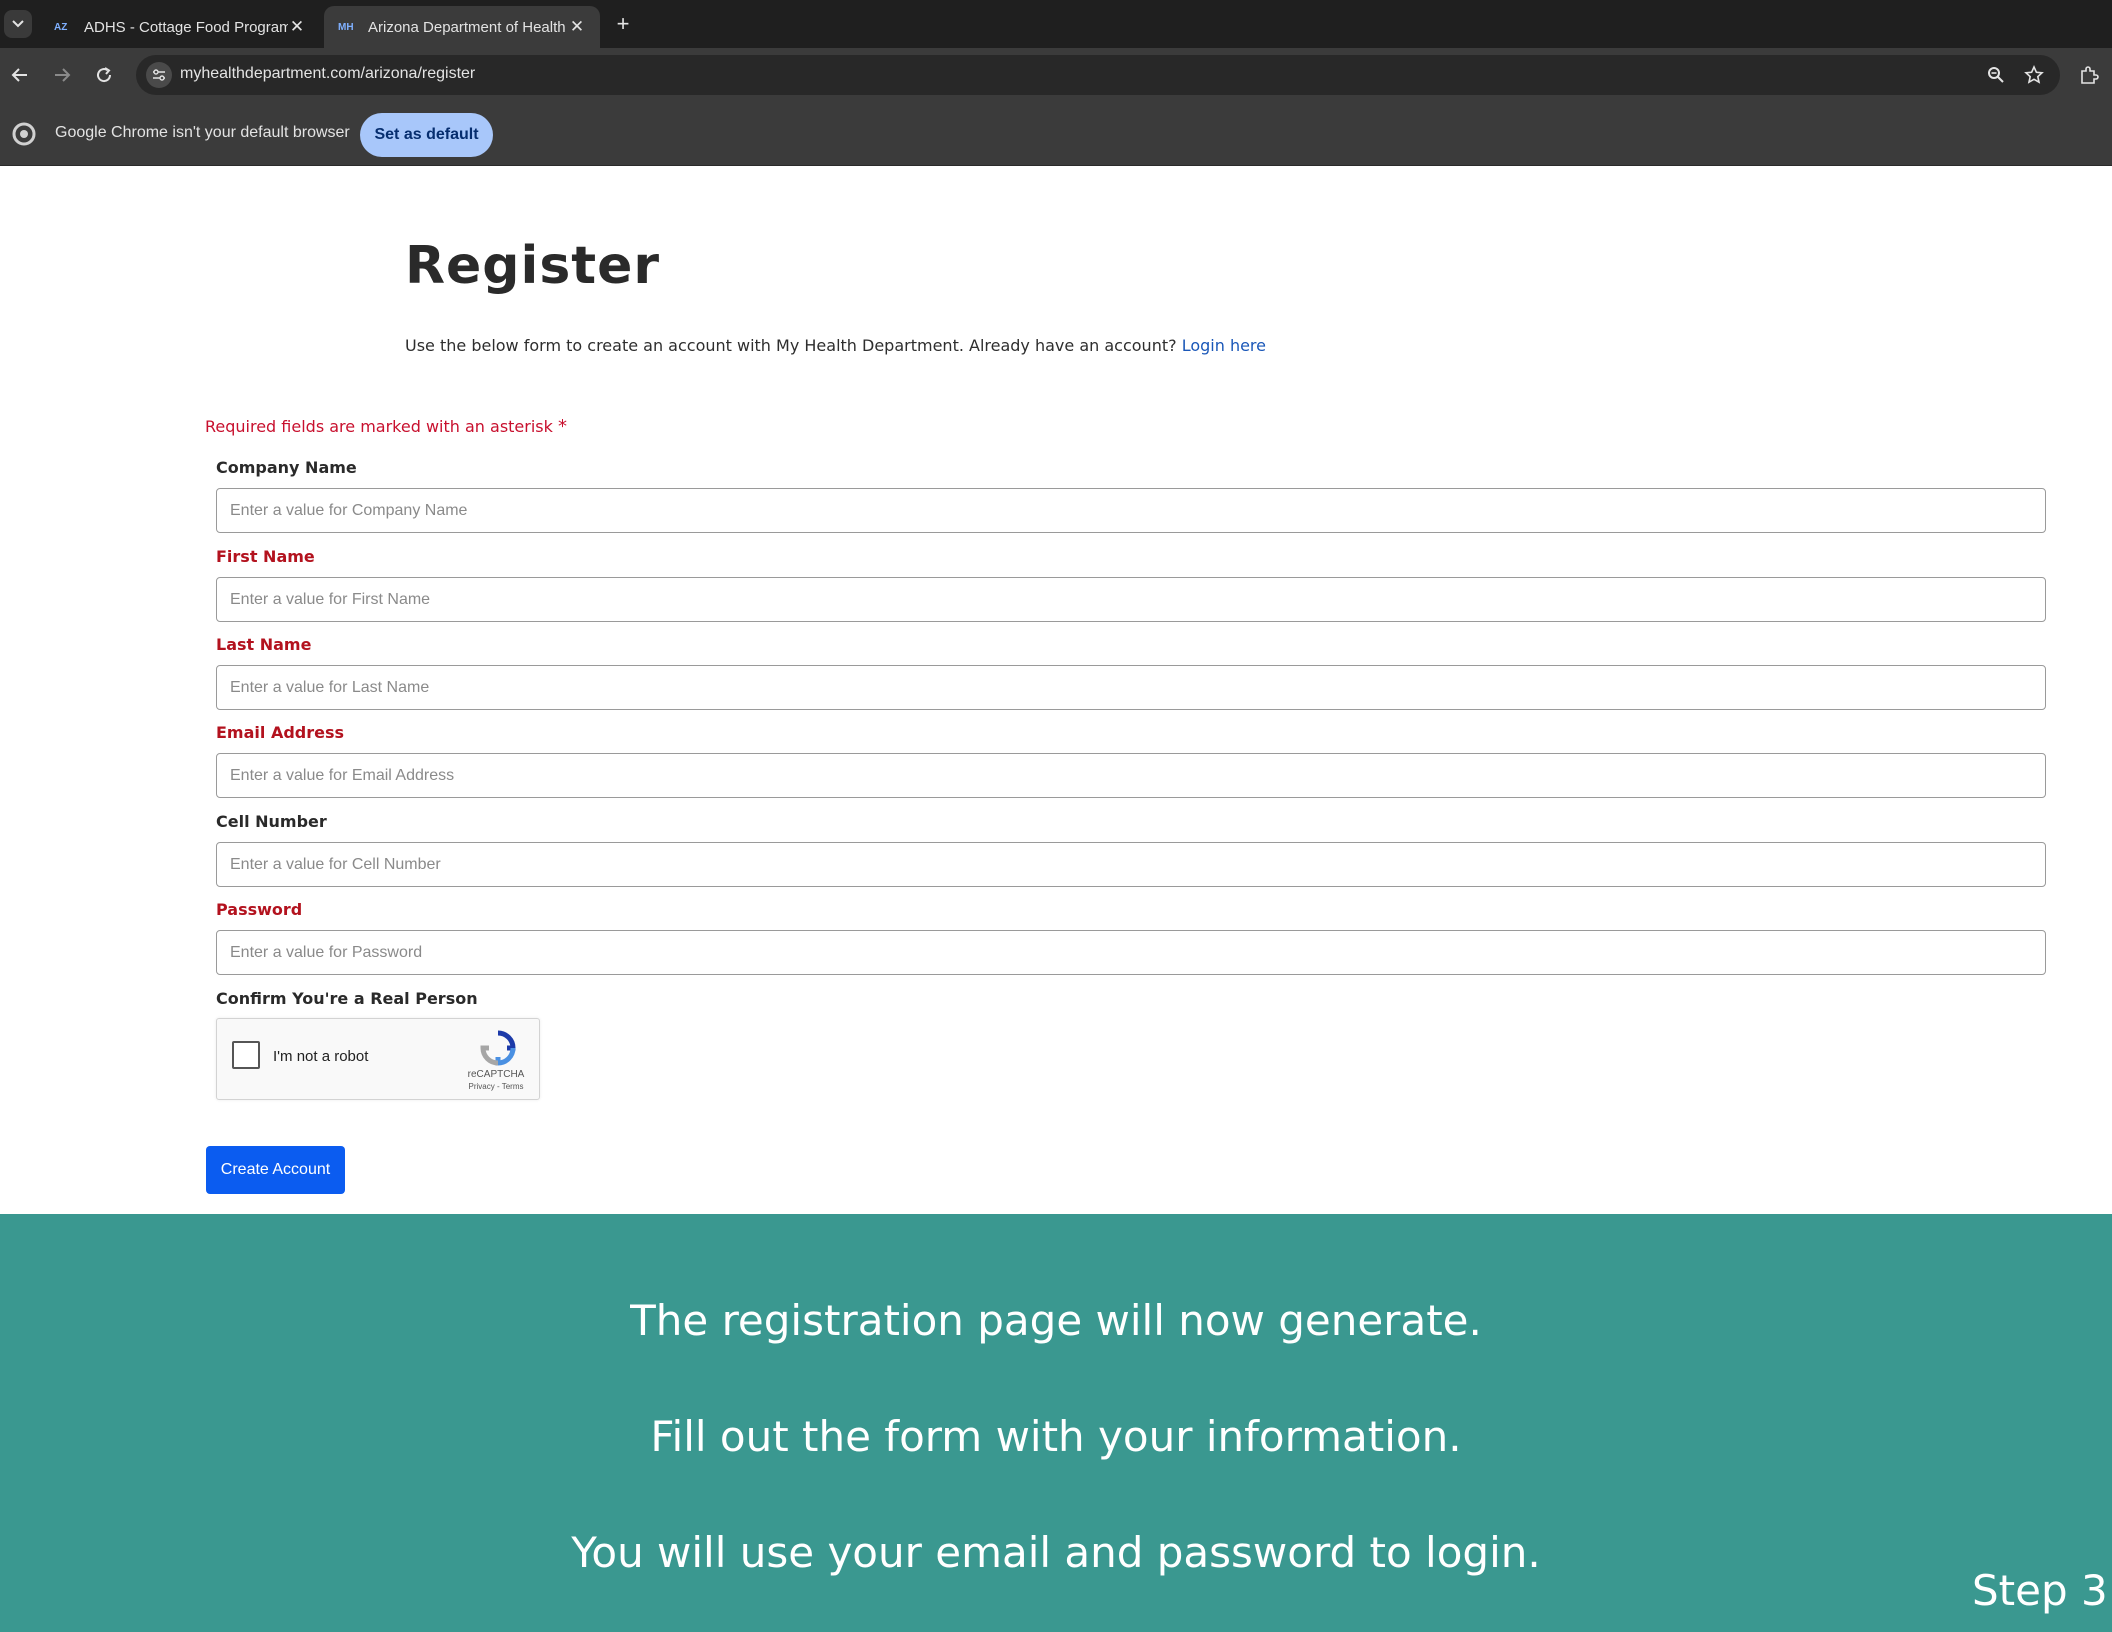  I want to click on new-tab-plus-icon: +, so click(623, 24).